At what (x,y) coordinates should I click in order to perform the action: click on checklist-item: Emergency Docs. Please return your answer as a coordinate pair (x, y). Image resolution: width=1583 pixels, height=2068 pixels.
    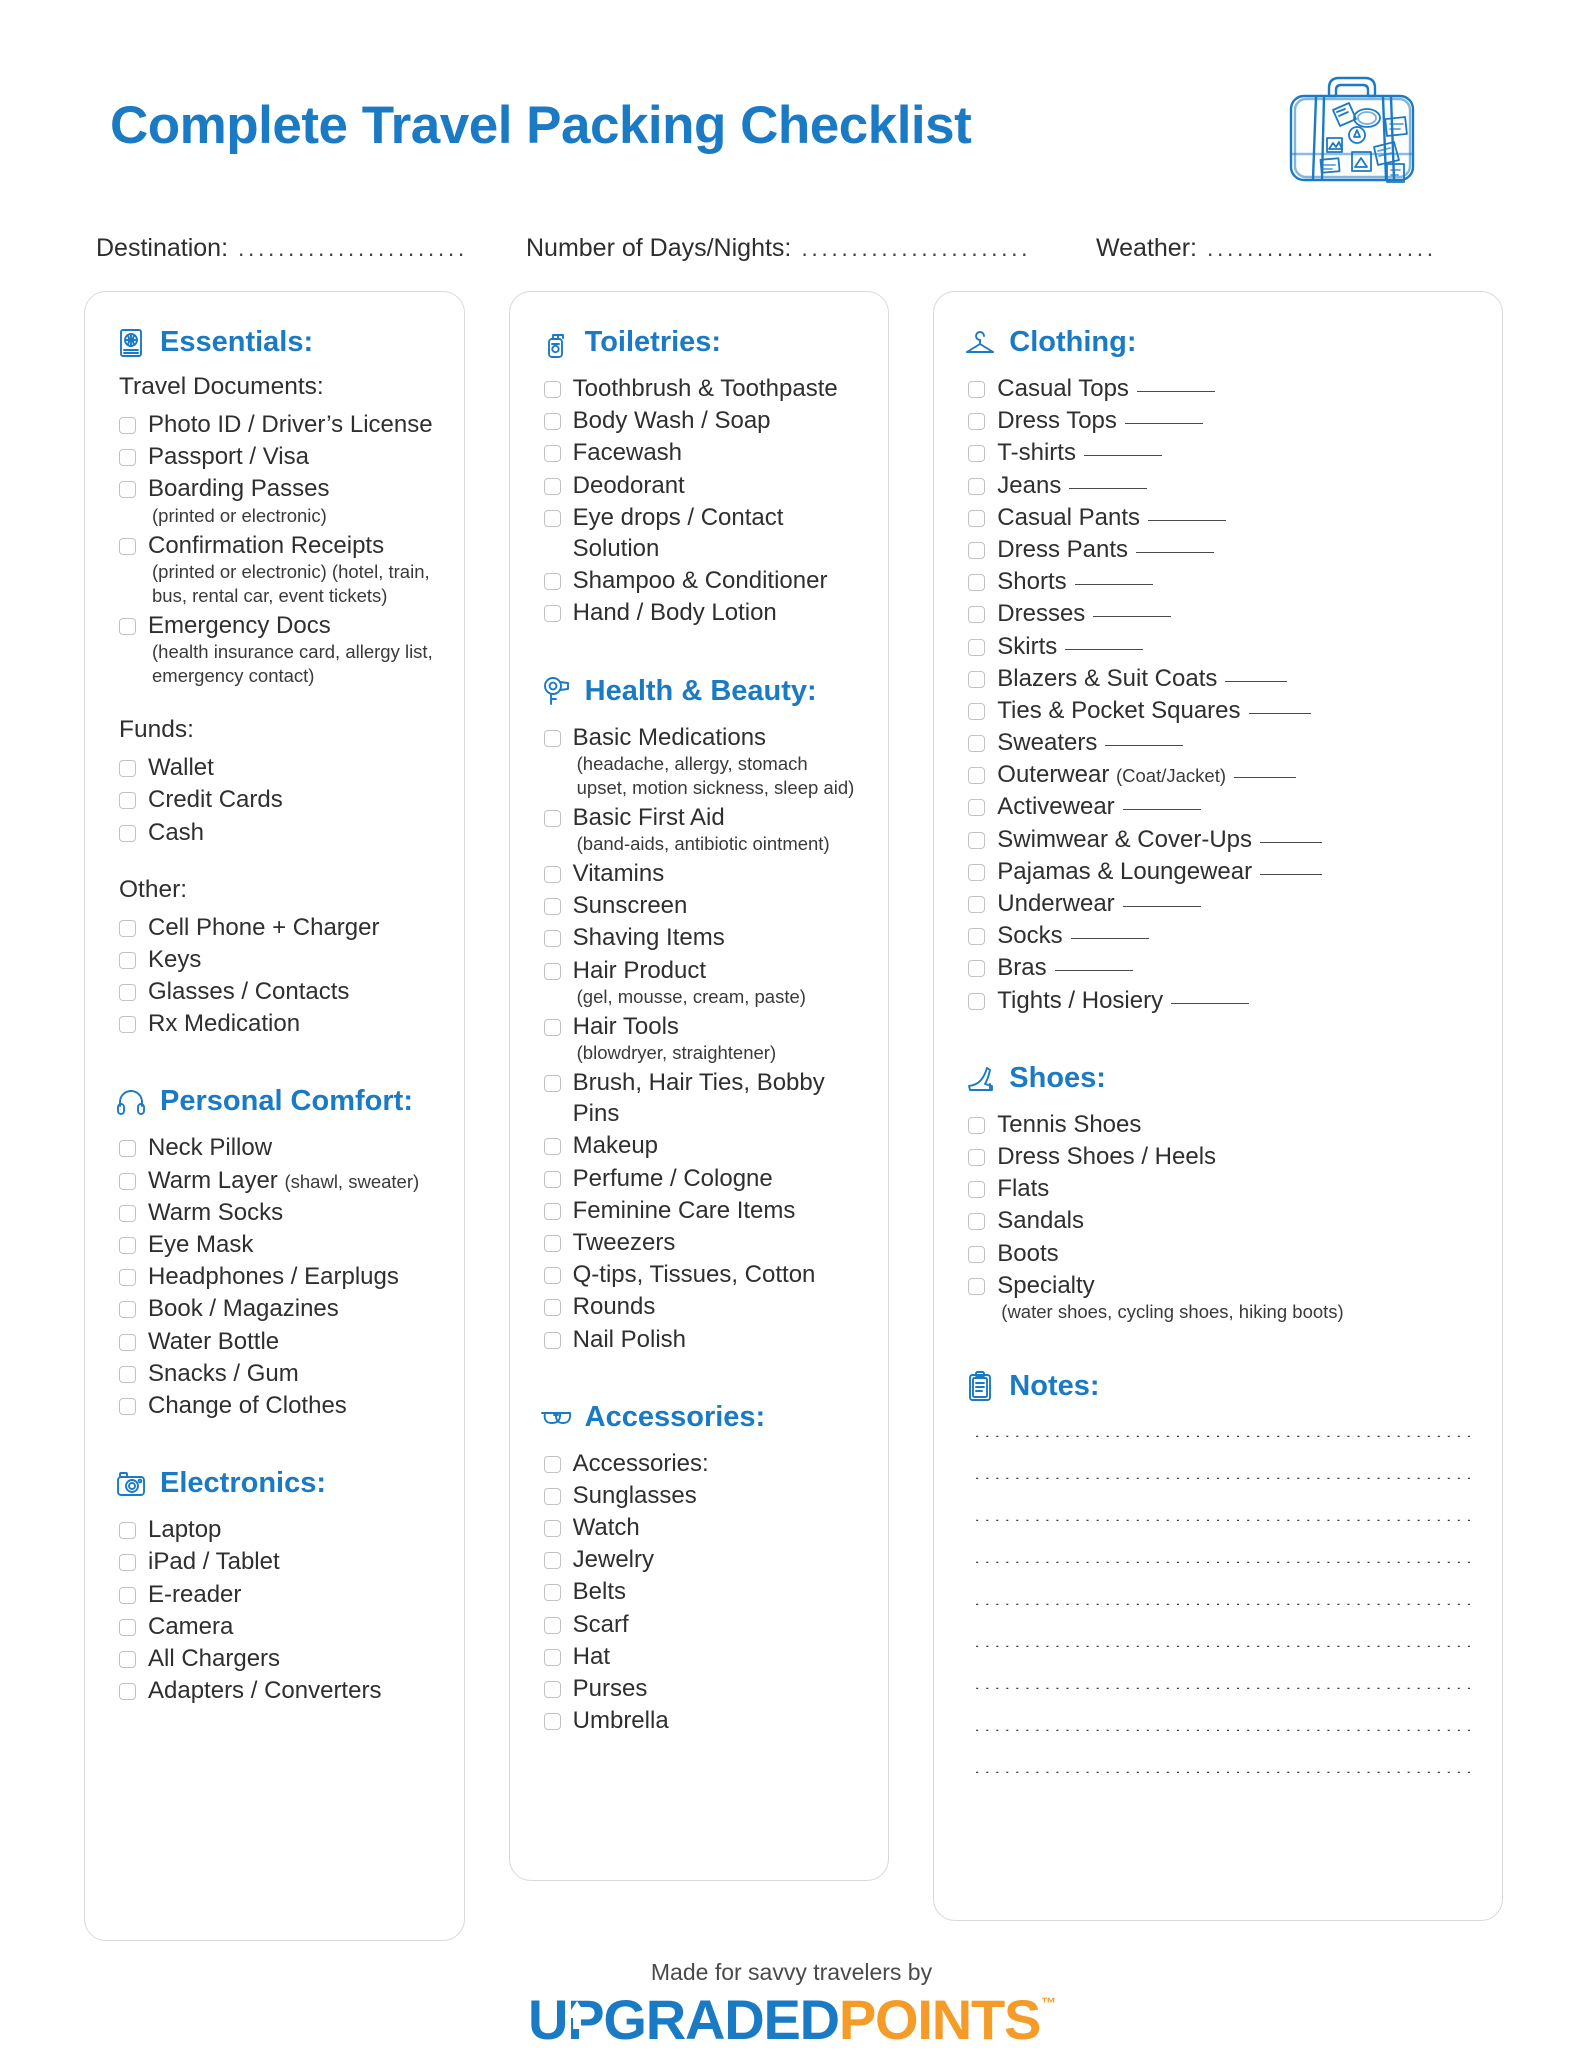
    Looking at the image, I should click on (278, 625).